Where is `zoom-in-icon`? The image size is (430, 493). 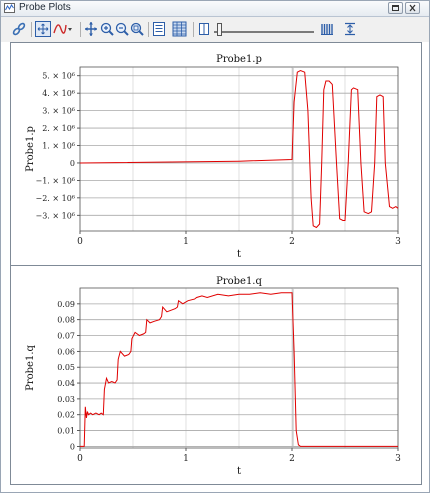 zoom-in-icon is located at coordinates (107, 29).